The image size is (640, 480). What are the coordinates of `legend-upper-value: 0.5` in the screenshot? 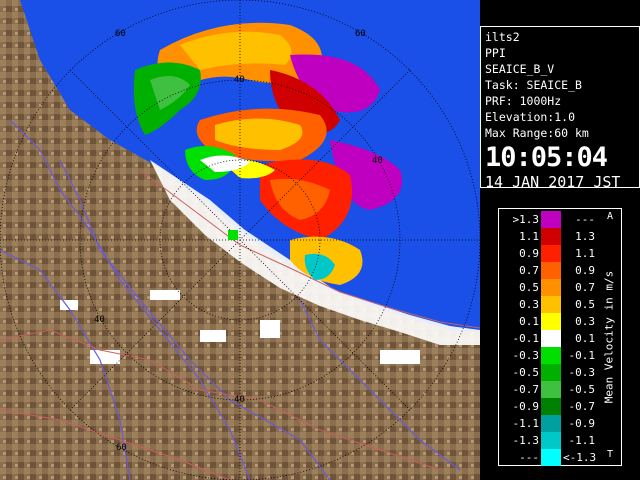 It's located at (585, 304).